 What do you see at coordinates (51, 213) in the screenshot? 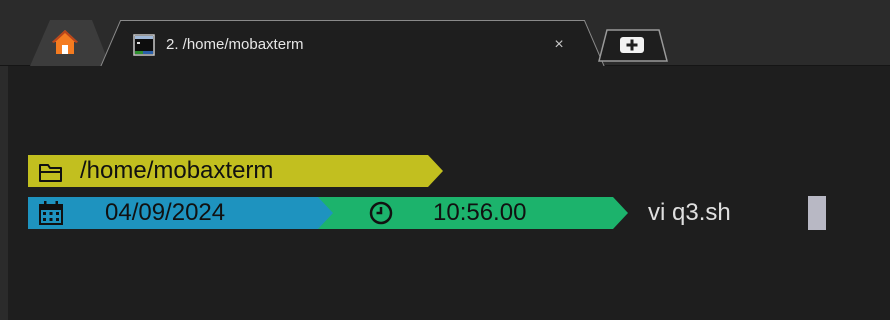
I see `calendar-icon` at bounding box center [51, 213].